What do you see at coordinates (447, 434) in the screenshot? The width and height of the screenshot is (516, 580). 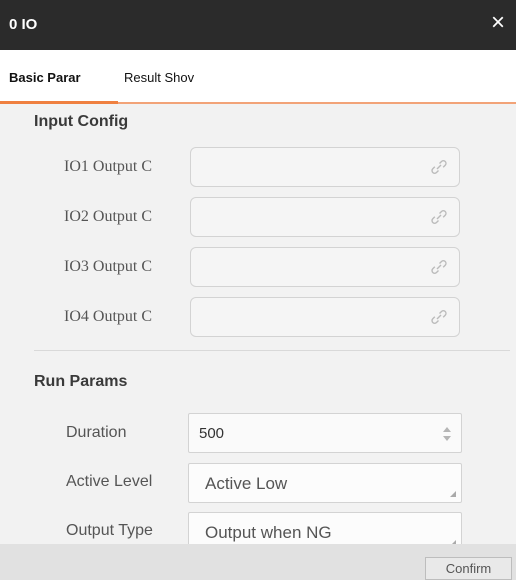 I see `spinner-arrows-icon` at bounding box center [447, 434].